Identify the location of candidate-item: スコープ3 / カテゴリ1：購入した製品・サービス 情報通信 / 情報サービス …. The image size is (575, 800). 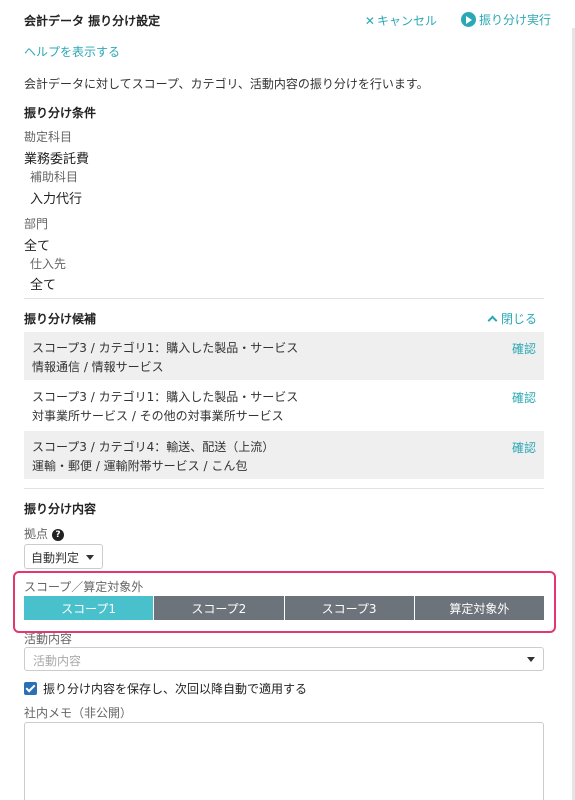
(284, 356).